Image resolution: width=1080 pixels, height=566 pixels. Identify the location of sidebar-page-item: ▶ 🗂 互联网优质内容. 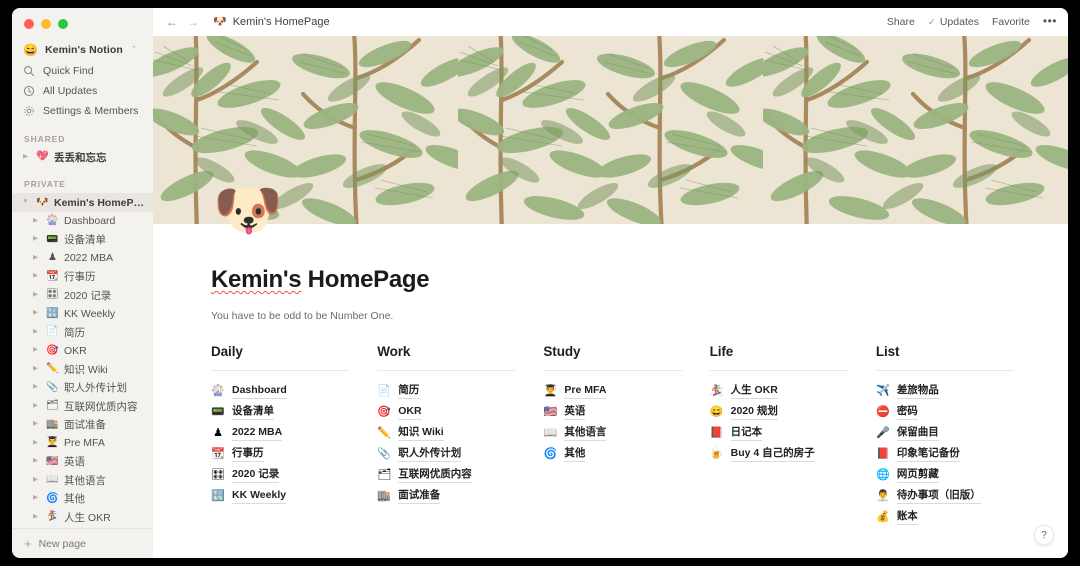
(82, 406).